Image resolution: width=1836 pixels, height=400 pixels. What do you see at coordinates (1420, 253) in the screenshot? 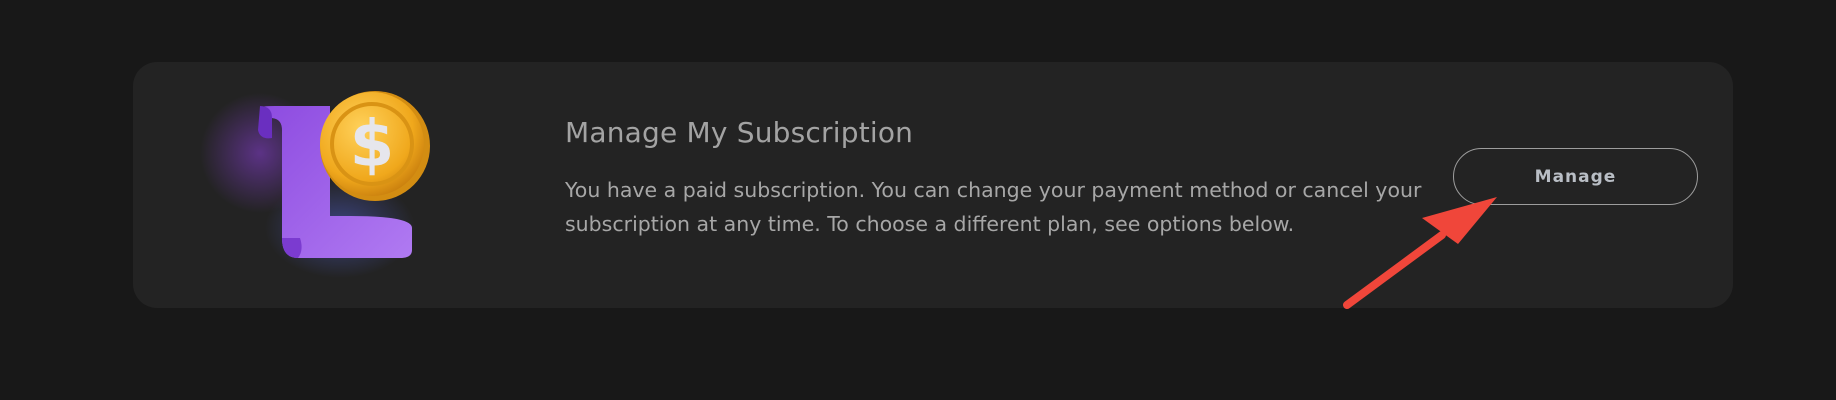
I see `red-arrow-icon` at bounding box center [1420, 253].